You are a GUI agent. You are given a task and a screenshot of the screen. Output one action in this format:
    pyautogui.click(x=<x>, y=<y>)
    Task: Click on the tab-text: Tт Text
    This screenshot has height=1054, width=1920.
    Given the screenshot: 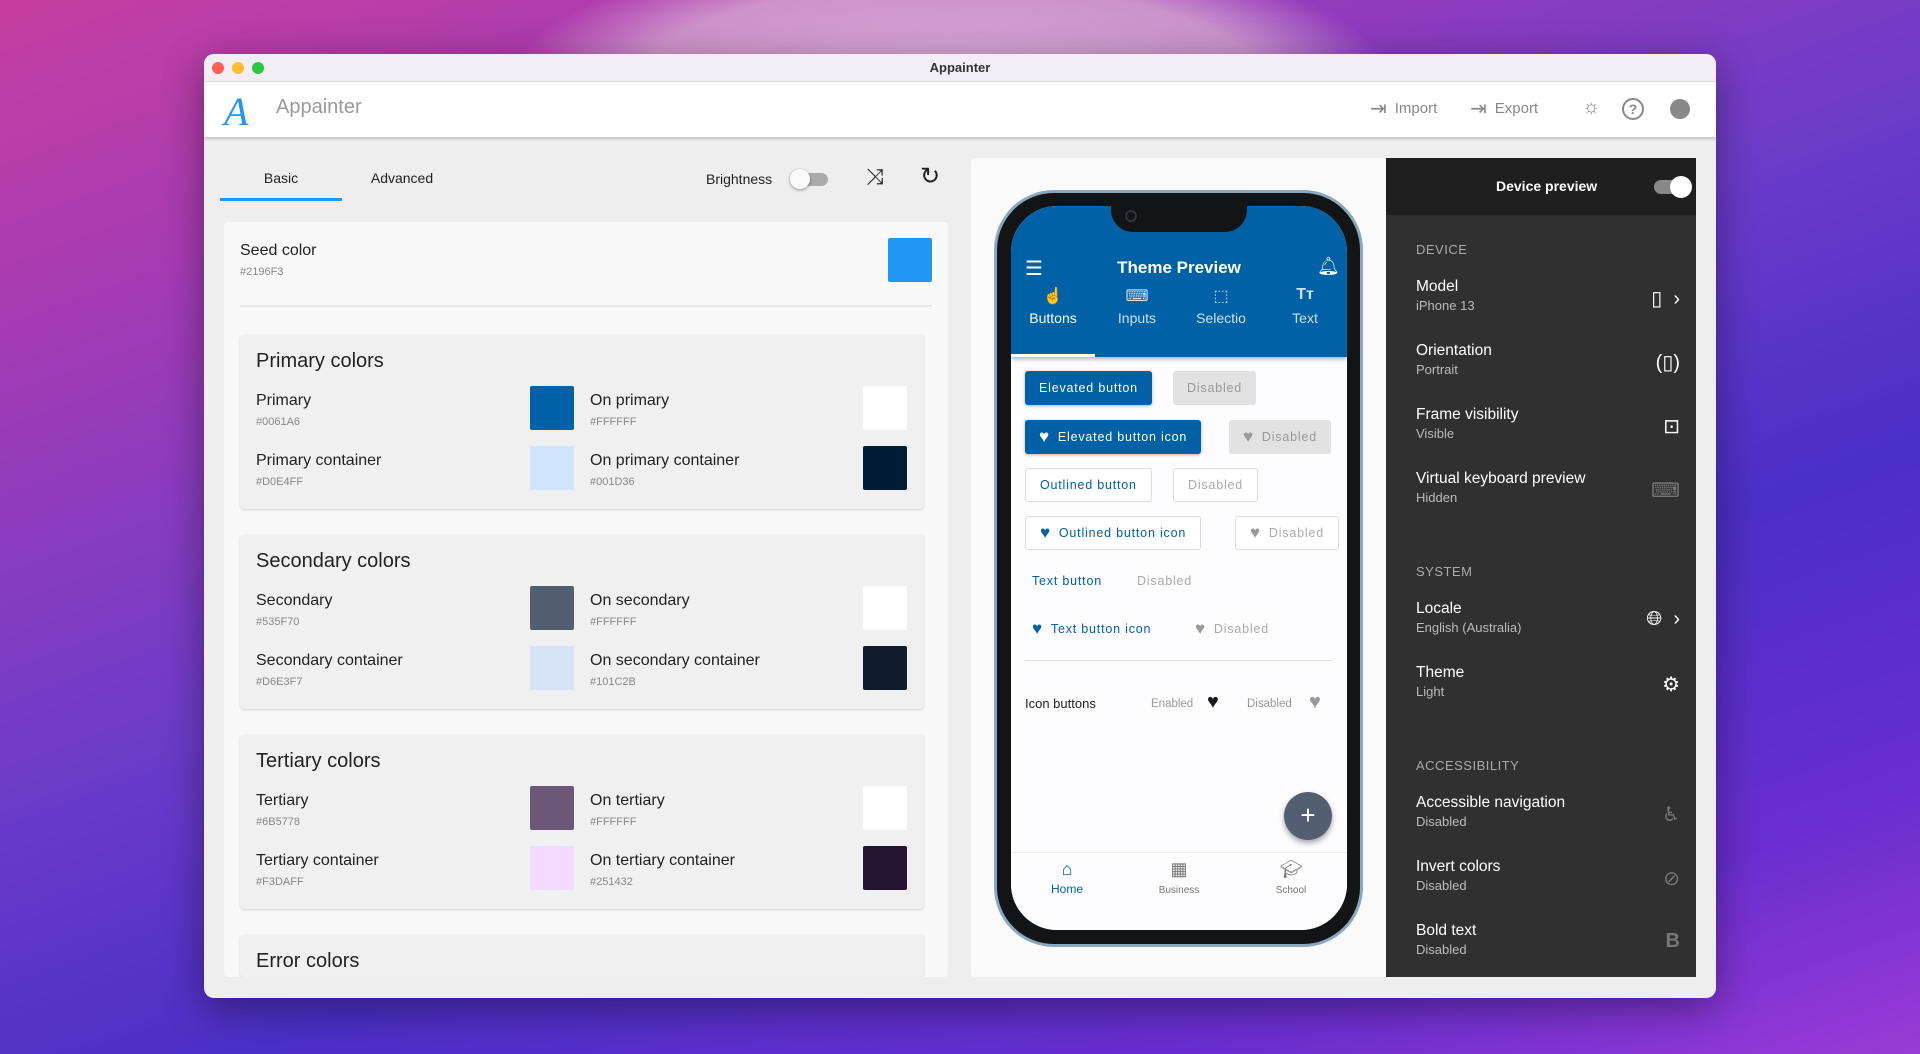 What is the action you would take?
    pyautogui.click(x=1305, y=306)
    